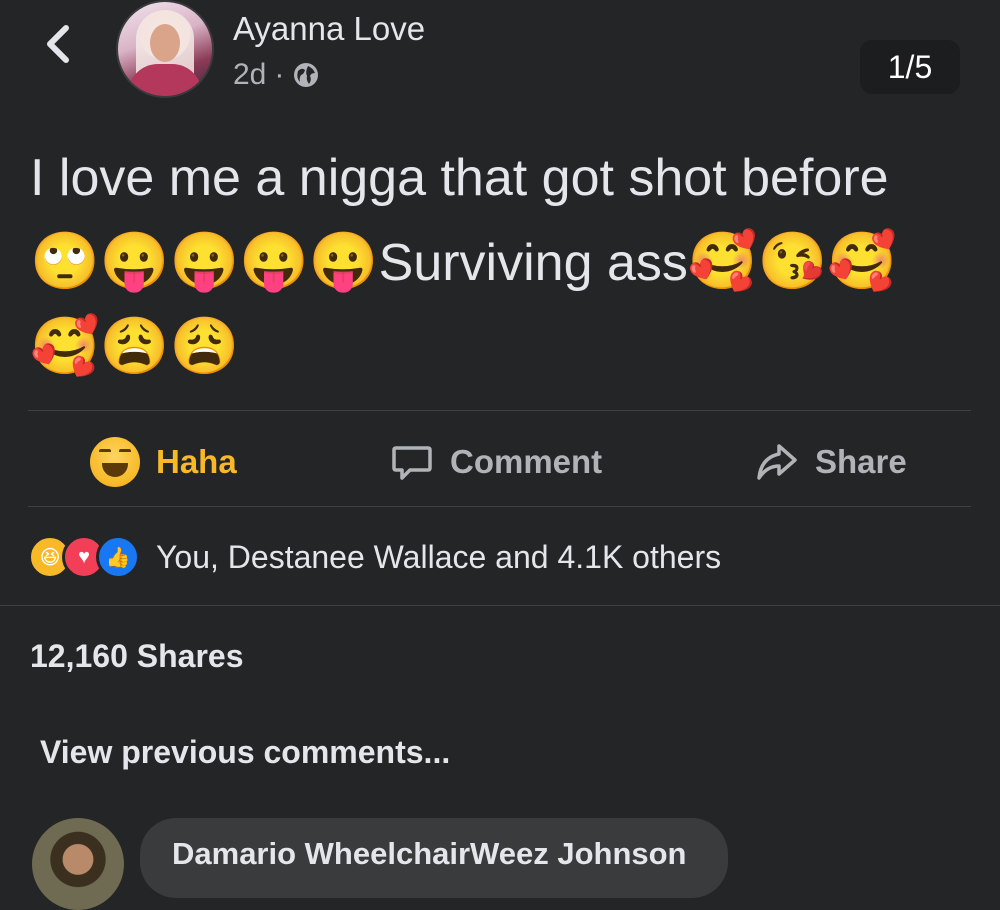 The height and width of the screenshot is (910, 1000). What do you see at coordinates (329, 29) in the screenshot?
I see `author-name: Ayanna Love` at bounding box center [329, 29].